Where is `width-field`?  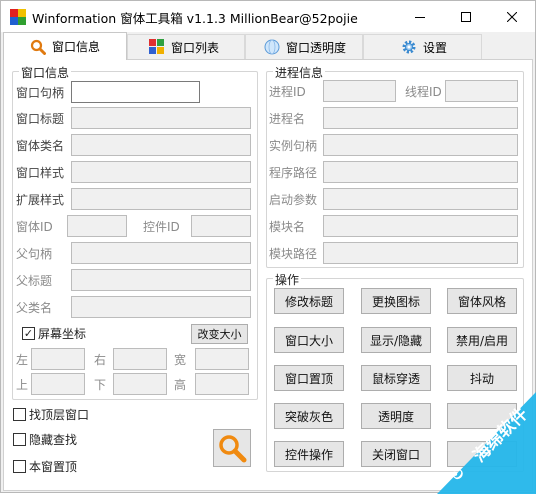
width-field is located at coordinates (222, 359).